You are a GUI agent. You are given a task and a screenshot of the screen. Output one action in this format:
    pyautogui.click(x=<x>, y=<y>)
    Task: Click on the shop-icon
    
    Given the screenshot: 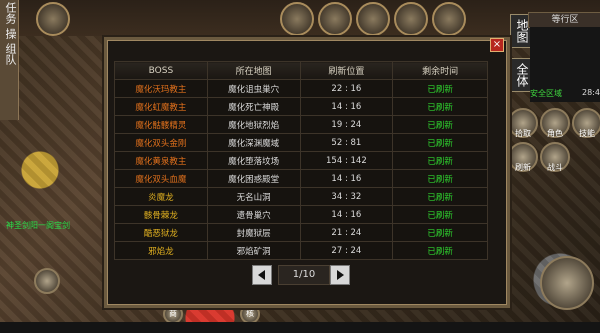 What is the action you would take?
    pyautogui.click(x=411, y=19)
    